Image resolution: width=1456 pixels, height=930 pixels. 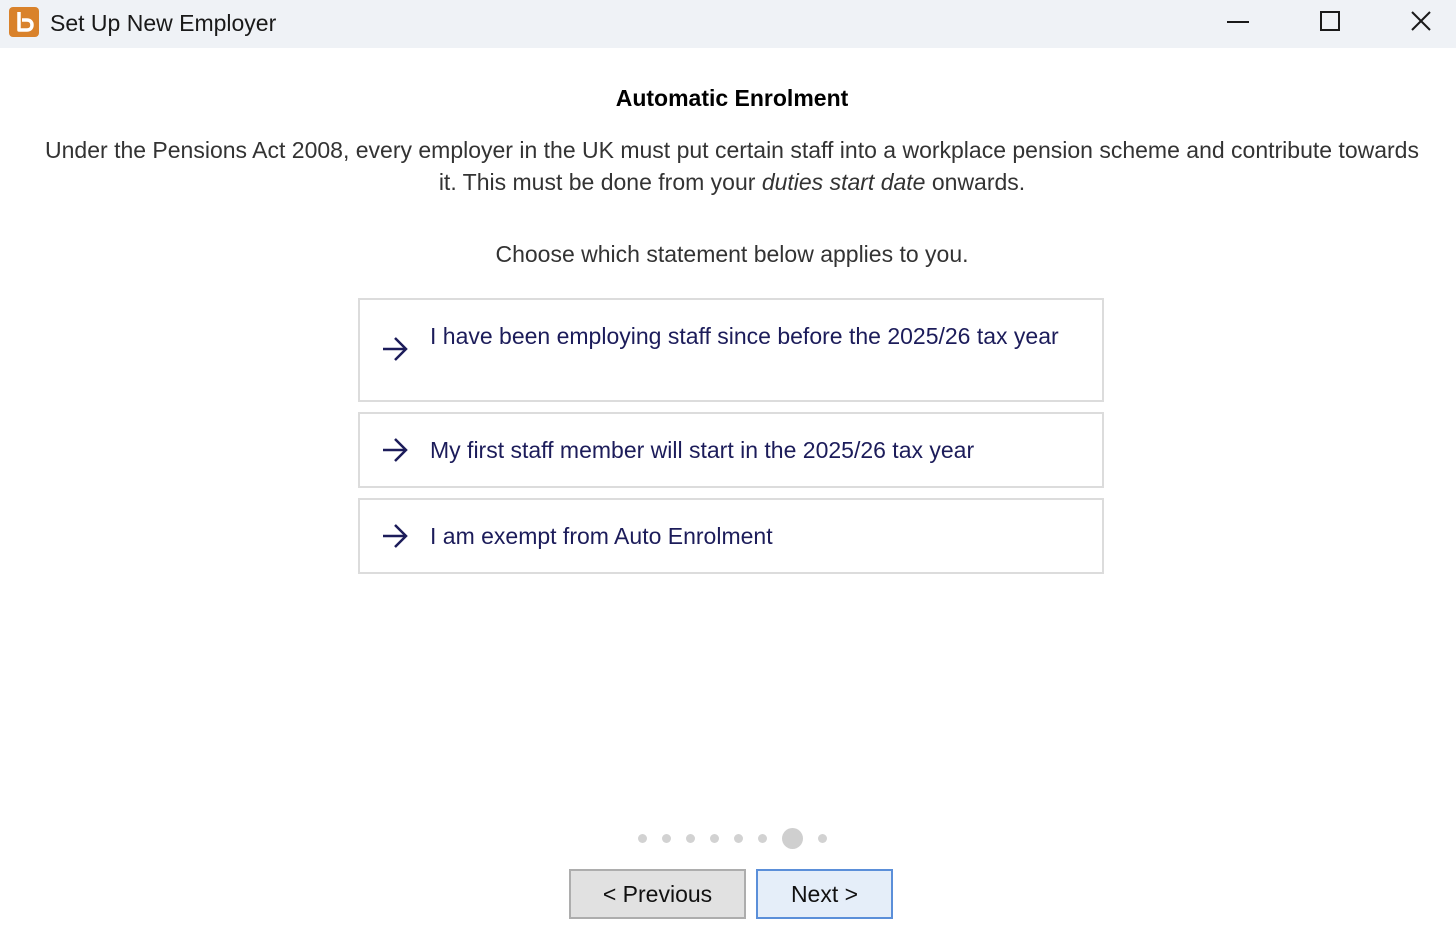 I want to click on page-heading: Automatic Enrolment, so click(x=732, y=98).